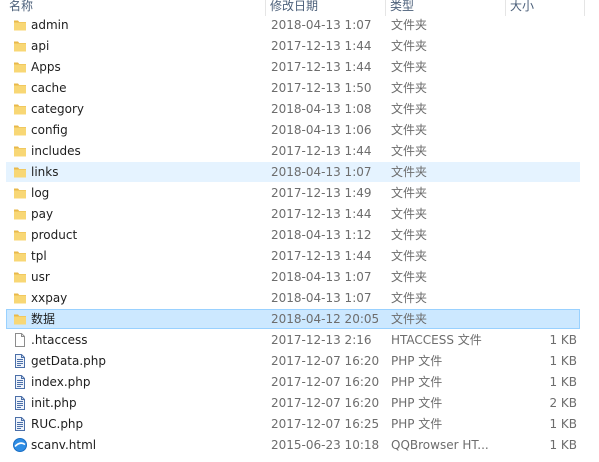  I want to click on file-row: Apps 2017-12-13 1:44 文件夹, so click(293, 67).